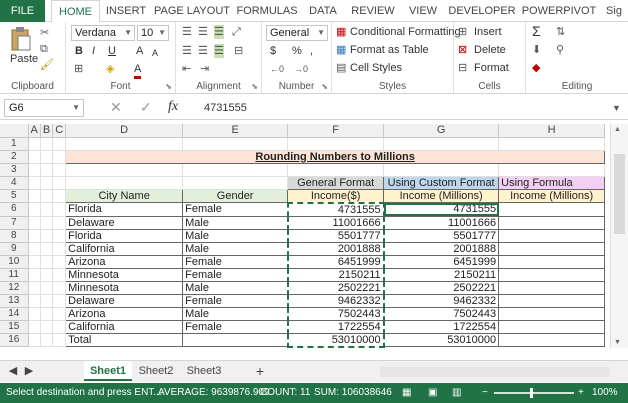  I want to click on insert-cells-button: Insert, so click(488, 32).